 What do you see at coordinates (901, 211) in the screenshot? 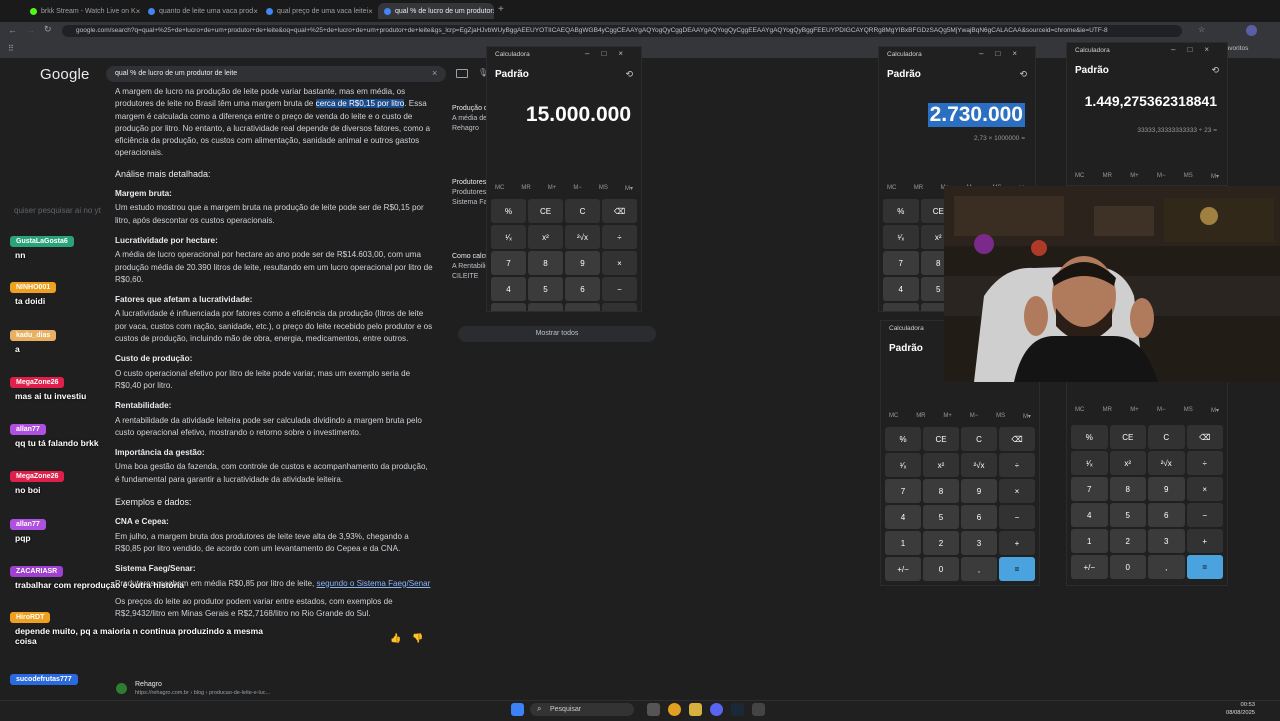
I see `calc-key: %` at bounding box center [901, 211].